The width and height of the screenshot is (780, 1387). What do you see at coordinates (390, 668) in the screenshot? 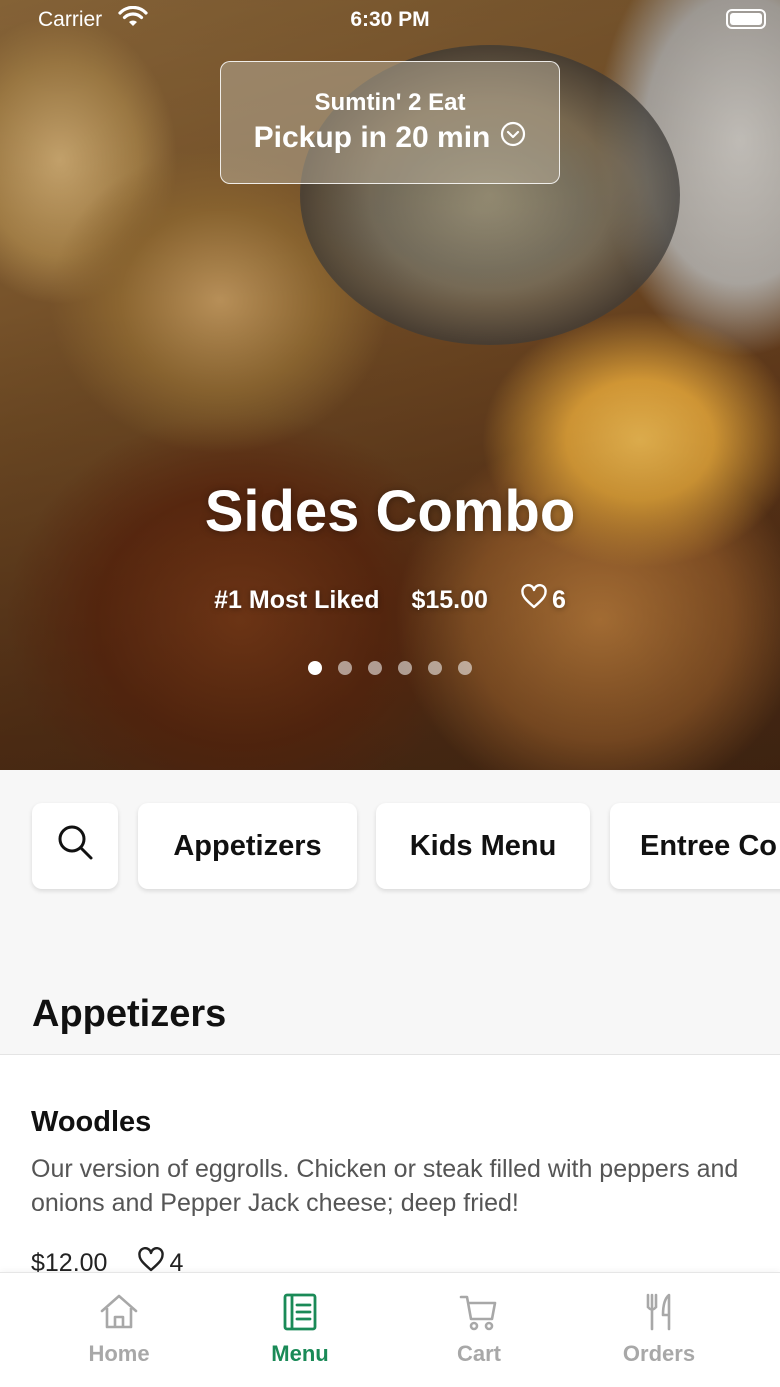
I see `carousel-dots` at bounding box center [390, 668].